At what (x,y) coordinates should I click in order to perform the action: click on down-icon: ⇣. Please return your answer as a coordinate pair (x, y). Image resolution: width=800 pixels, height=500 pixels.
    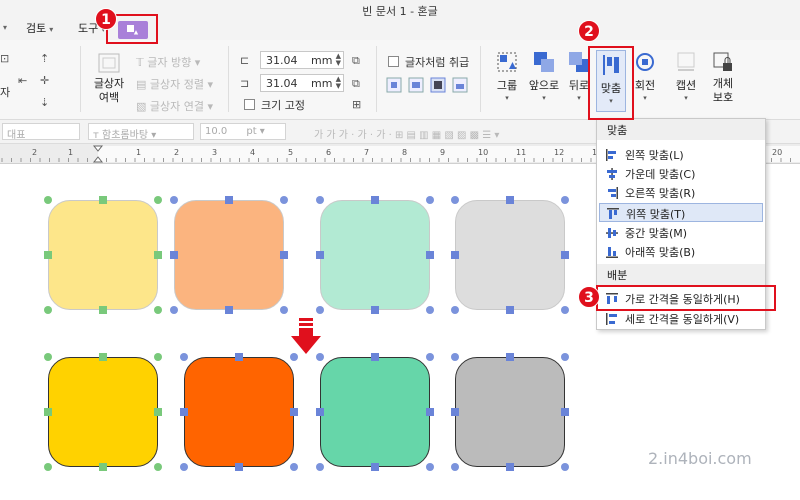
    Looking at the image, I should click on (47, 103).